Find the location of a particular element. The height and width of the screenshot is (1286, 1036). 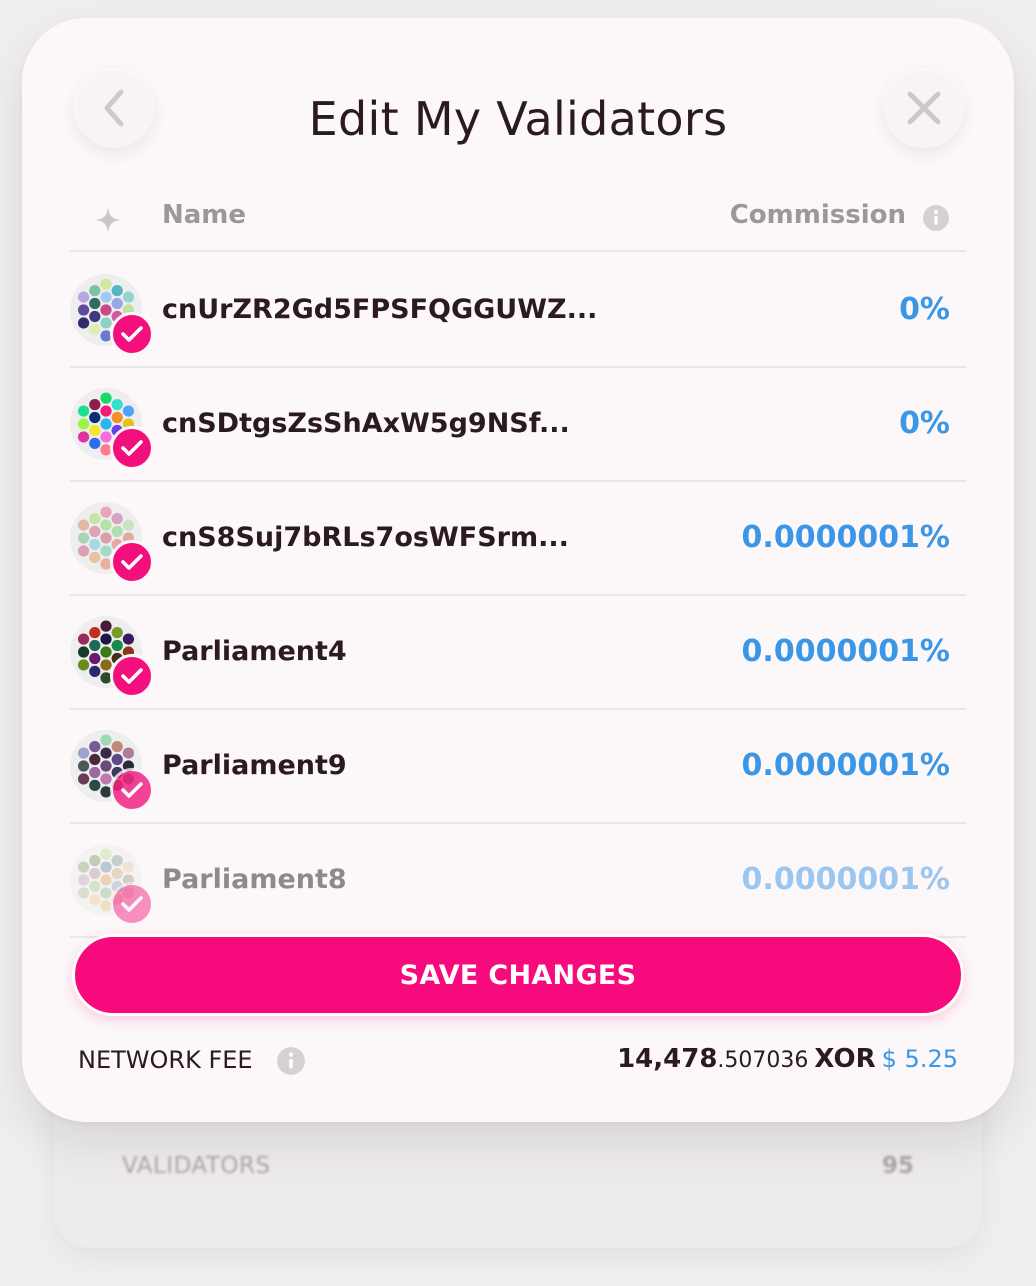

validator-row: Parliament9 0.0000001% is located at coordinates (518, 767).